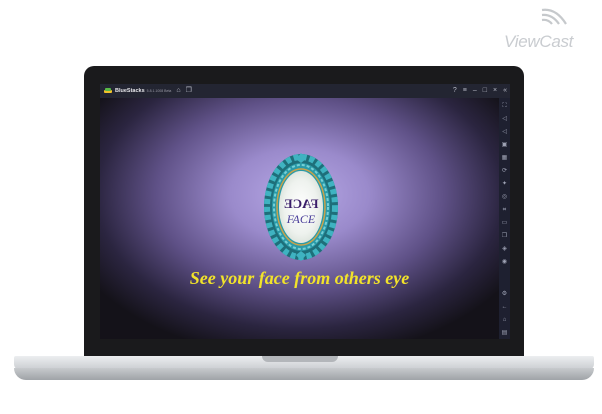 The width and height of the screenshot is (602, 414). I want to click on app-name: BlueStacks, so click(130, 91).